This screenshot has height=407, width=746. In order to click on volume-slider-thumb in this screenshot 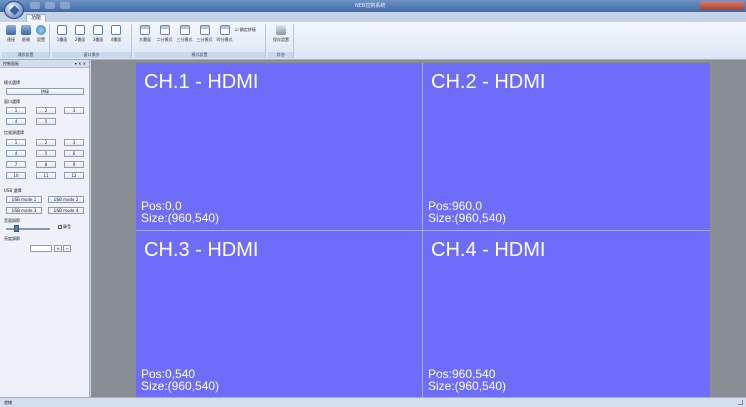, I will do `click(16, 228)`.